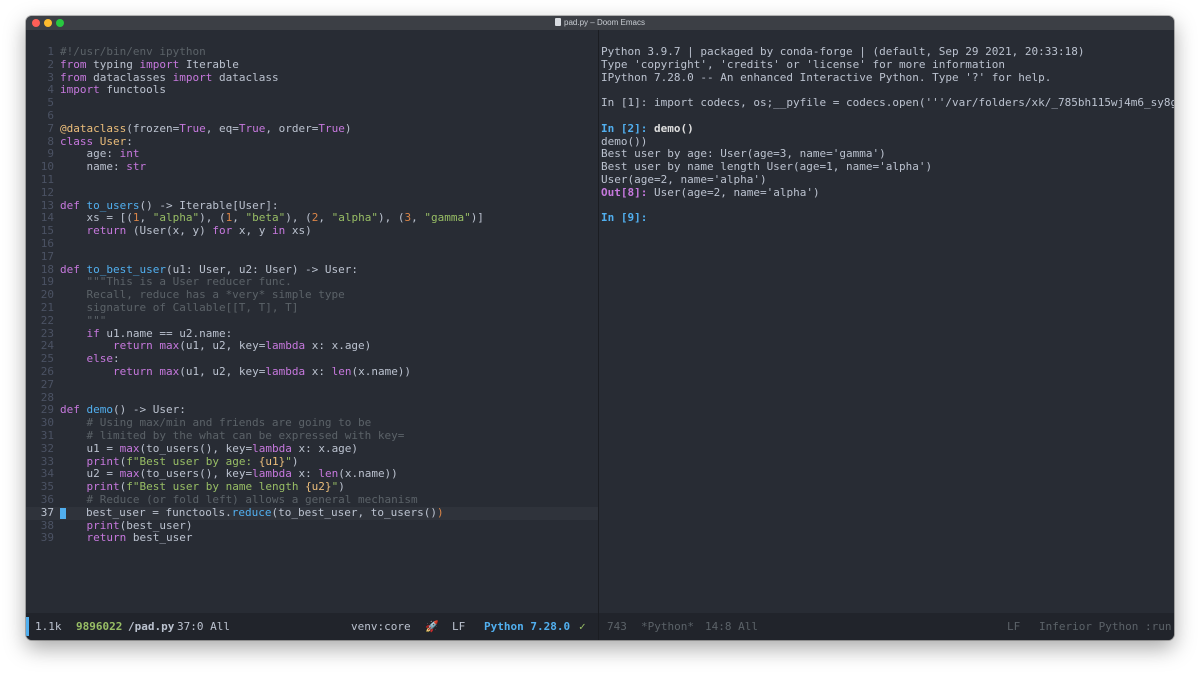 This screenshot has width=1200, height=675. What do you see at coordinates (100, 359) in the screenshot?
I see `code-token: else` at bounding box center [100, 359].